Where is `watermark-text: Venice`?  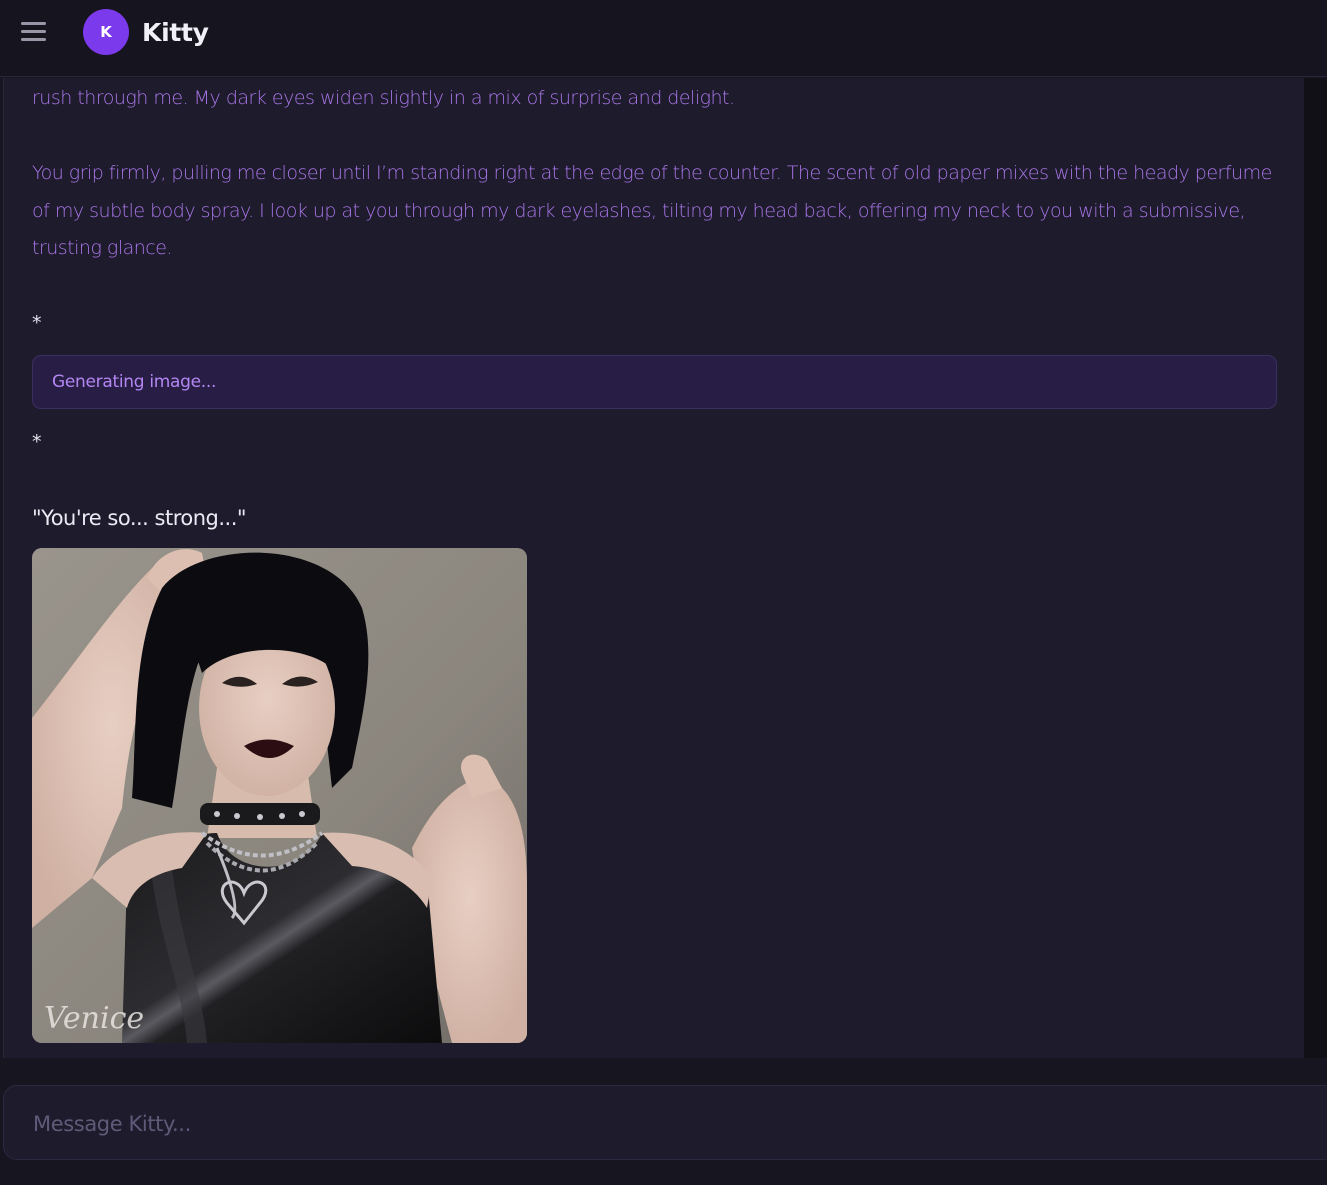 watermark-text: Venice is located at coordinates (94, 1018).